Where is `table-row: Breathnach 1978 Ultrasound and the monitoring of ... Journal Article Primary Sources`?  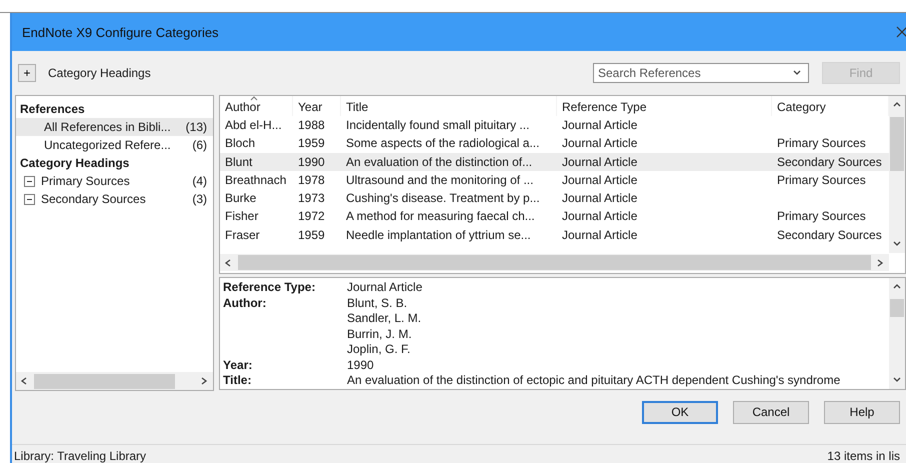
table-row: Breathnach 1978 Ultrasound and the monitoring of ... Journal Article Primary Sources is located at coordinates (554, 180).